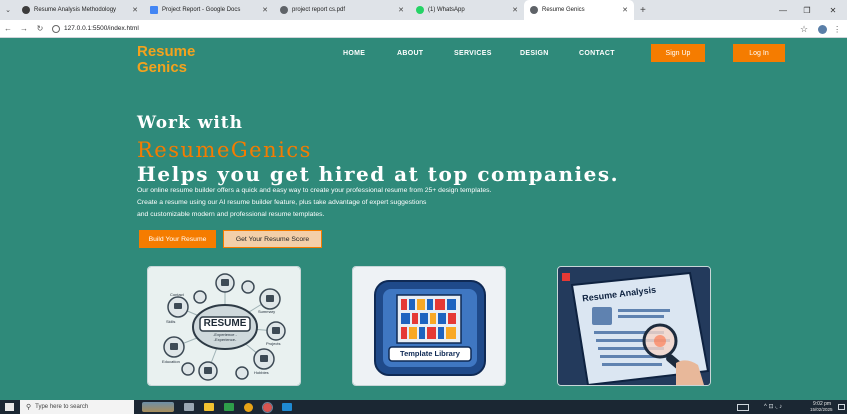  What do you see at coordinates (473, 53) in the screenshot?
I see `nav-services: SERVICES` at bounding box center [473, 53].